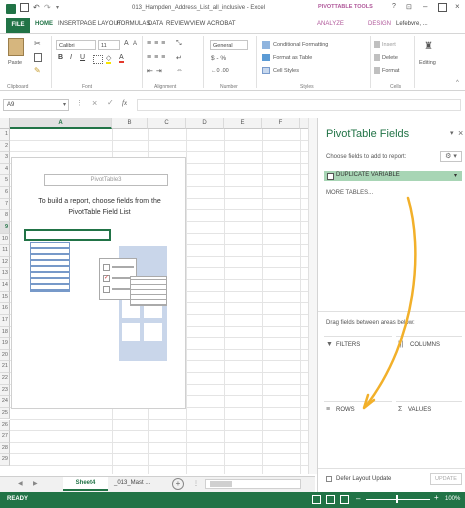  What do you see at coordinates (5, 274) in the screenshot?
I see `row-header-13: 13` at bounding box center [5, 274].